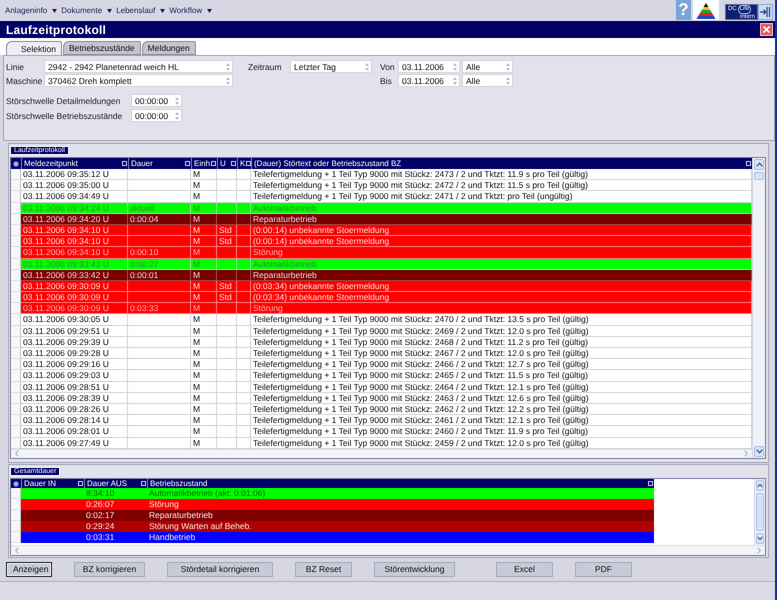 This screenshot has height=600, width=777. Describe the element at coordinates (86, 10) in the screenshot. I see `menu-item: Dokumente` at that location.